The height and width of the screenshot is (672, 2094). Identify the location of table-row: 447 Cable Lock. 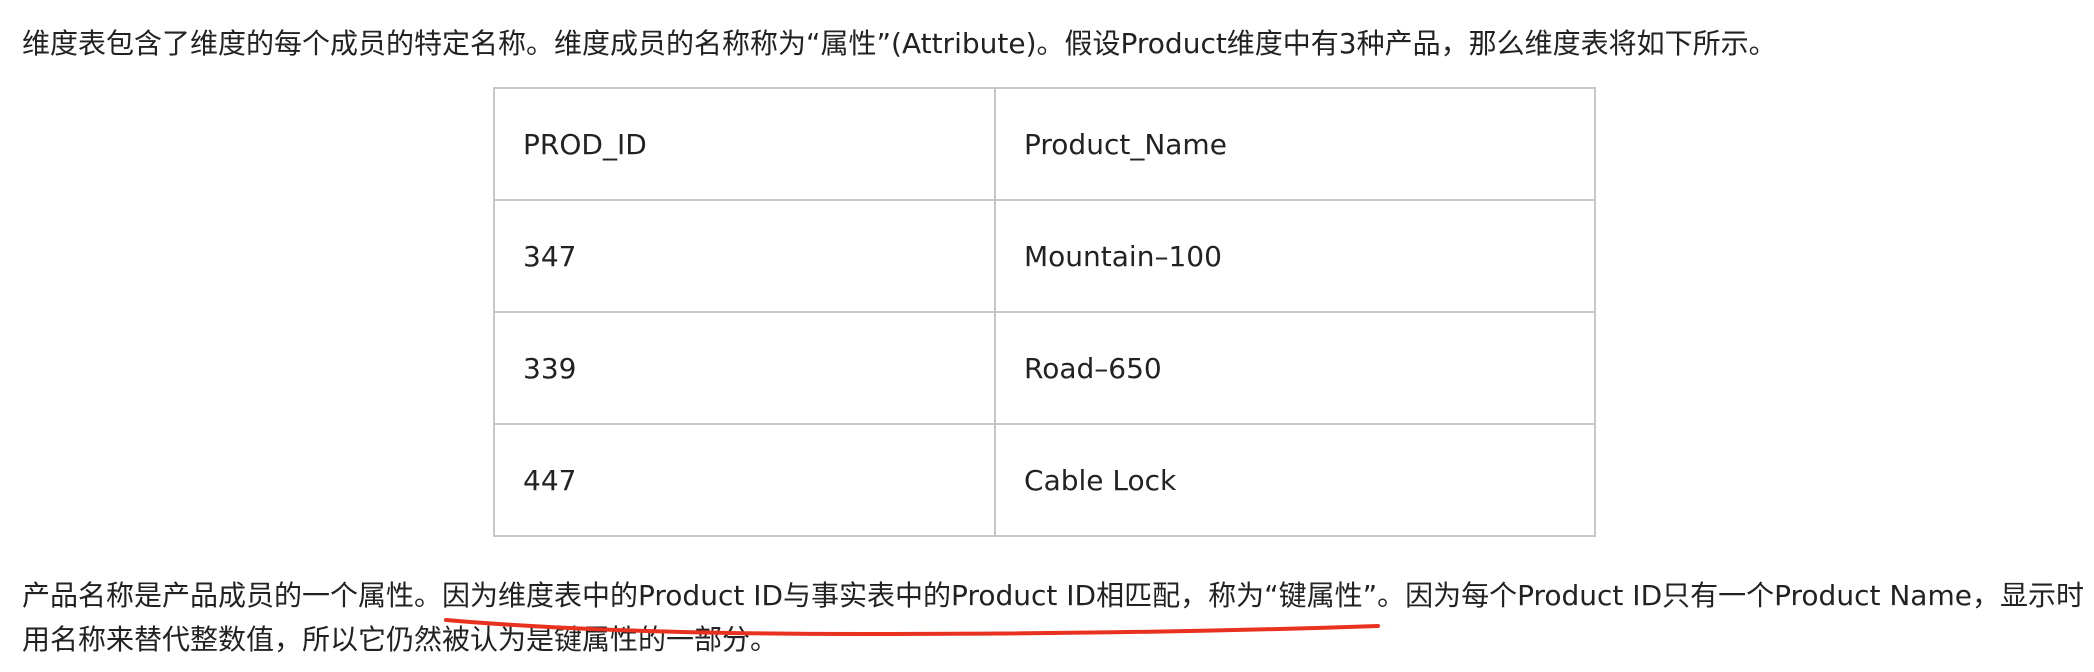
(1044, 480).